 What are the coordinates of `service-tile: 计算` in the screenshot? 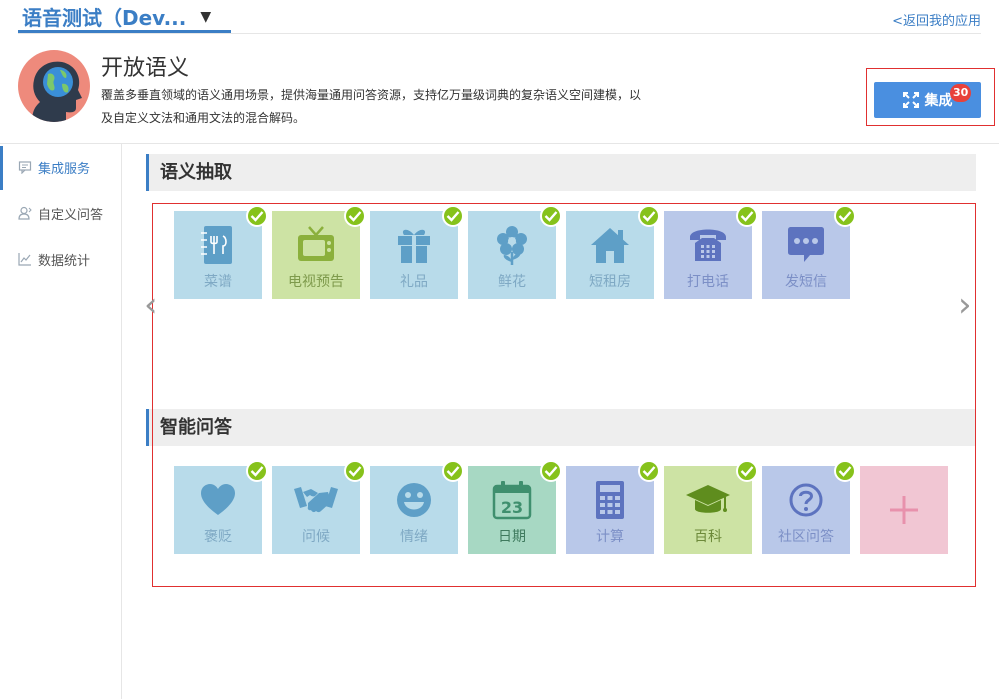 It's located at (613, 507).